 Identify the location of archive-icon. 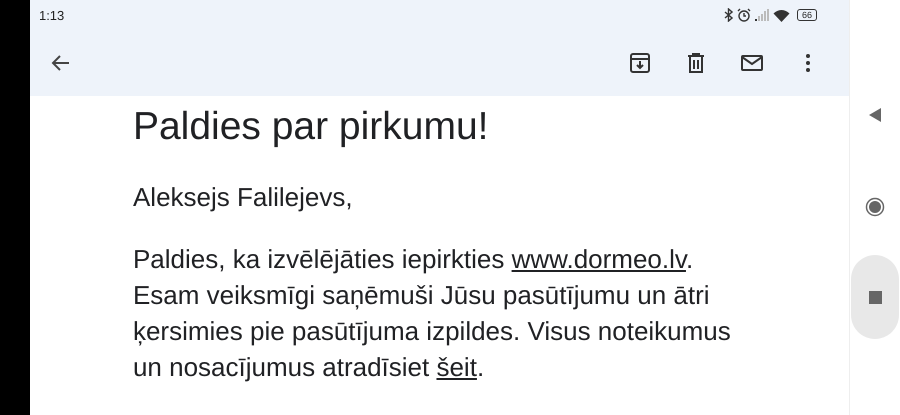
(640, 63).